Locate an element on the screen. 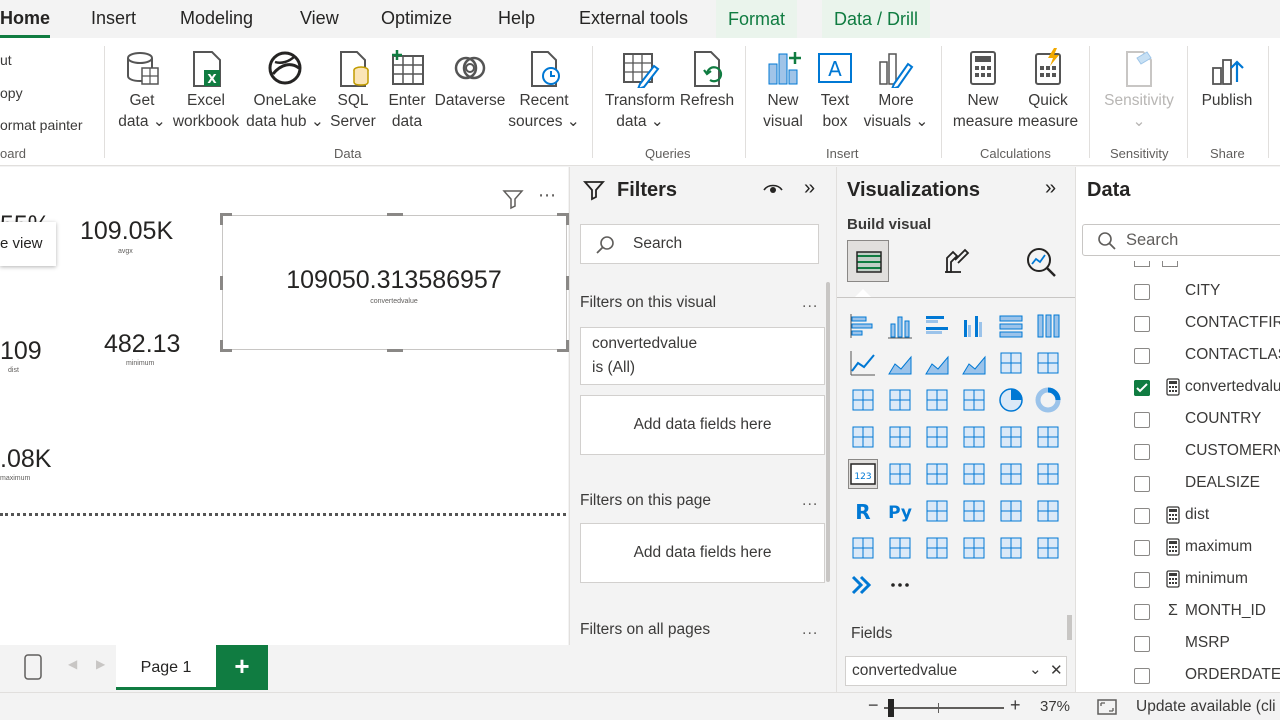 The image size is (1280, 720). dataverse-button: Dataverse is located at coordinates (470, 79).